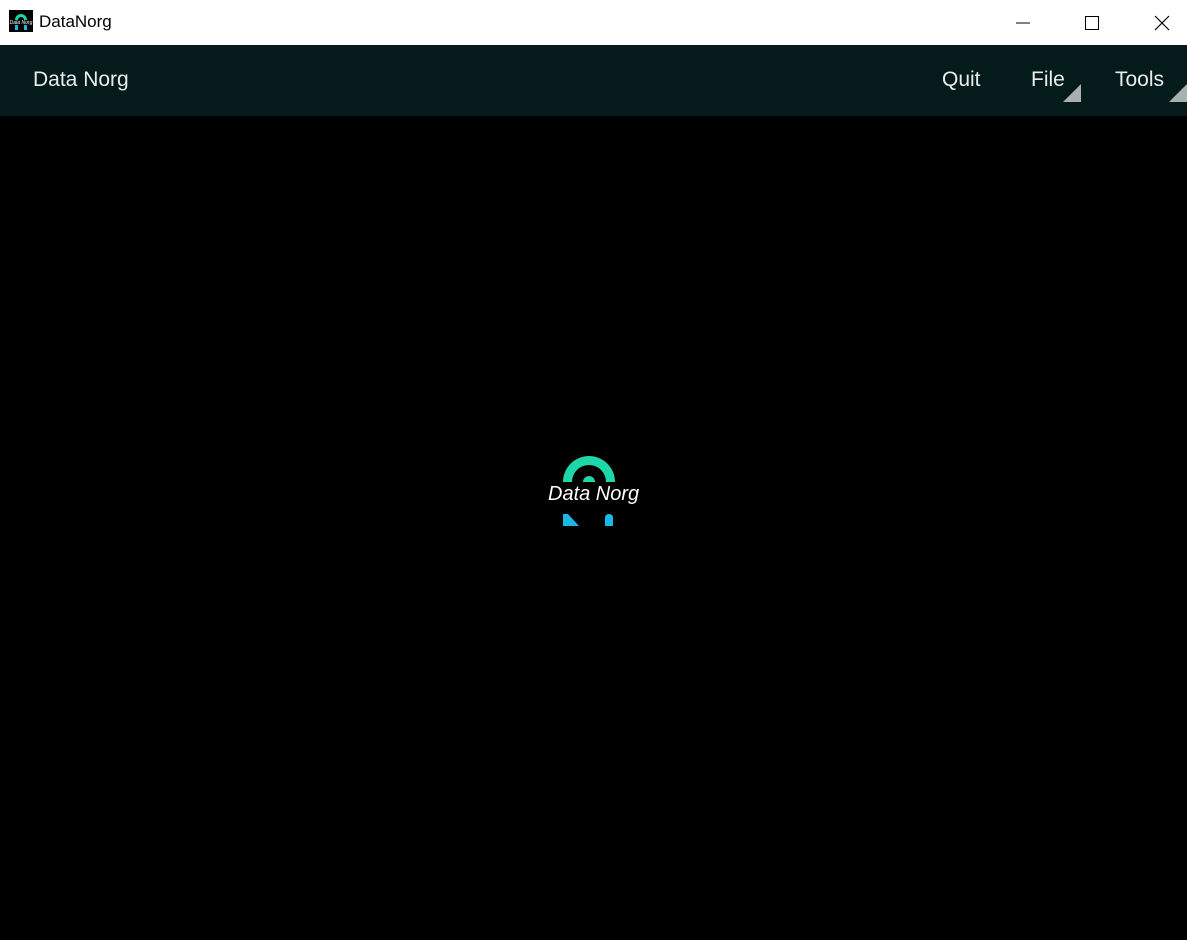 This screenshot has height=940, width=1187. What do you see at coordinates (1178, 93) in the screenshot?
I see `tools-dropdown-indicator-icon` at bounding box center [1178, 93].